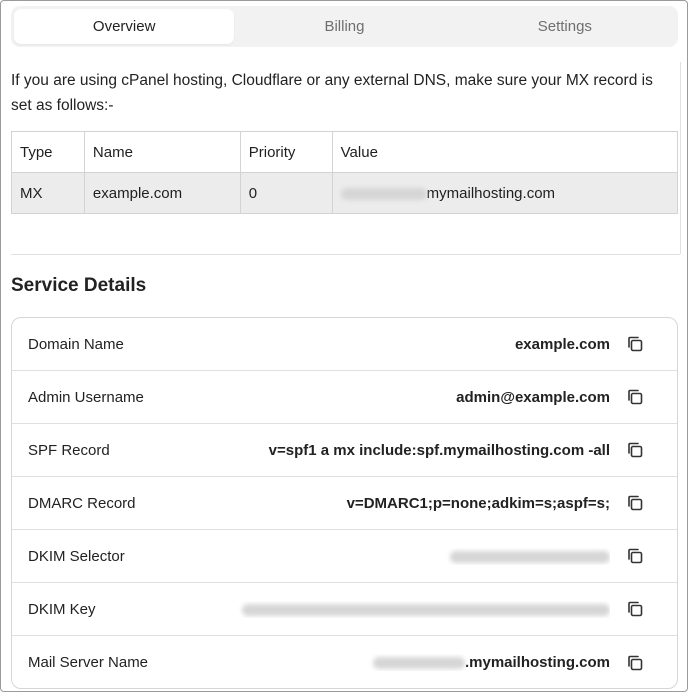  I want to click on panel-border, so click(680, 158).